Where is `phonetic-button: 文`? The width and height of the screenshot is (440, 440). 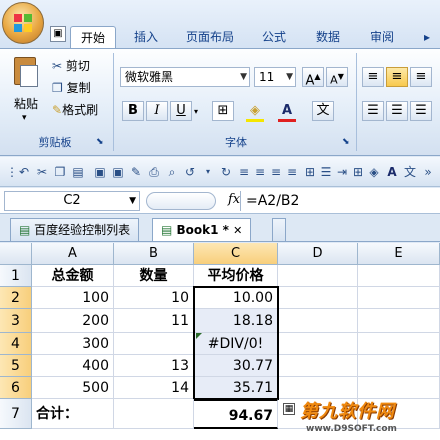
phonetic-button: 文 is located at coordinates (323, 111).